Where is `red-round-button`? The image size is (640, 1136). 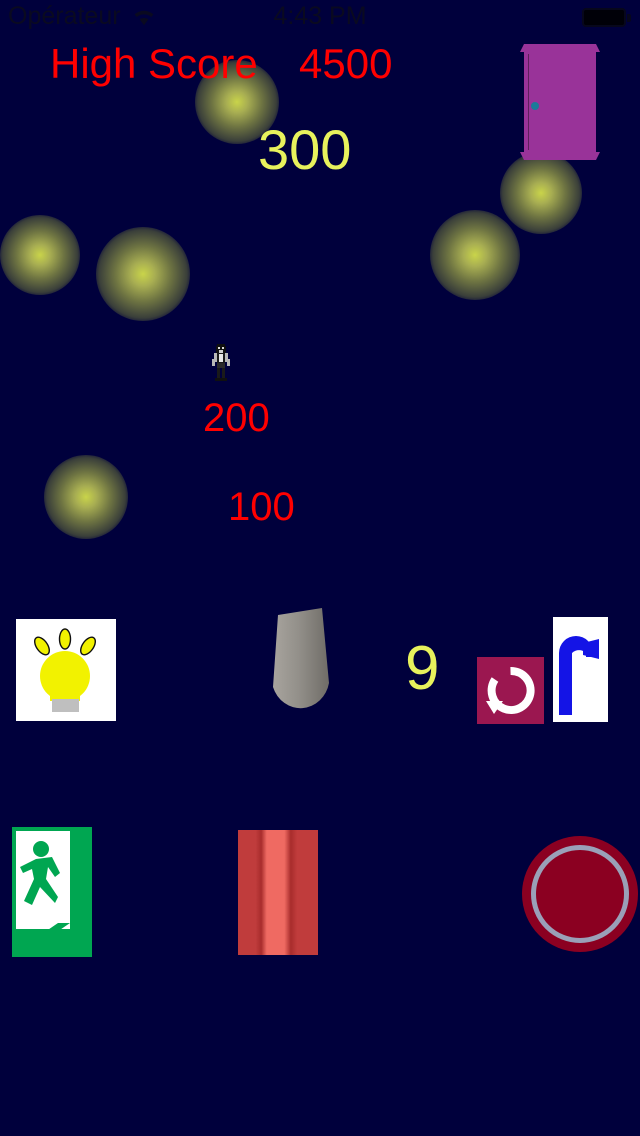
red-round-button is located at coordinates (580, 894).